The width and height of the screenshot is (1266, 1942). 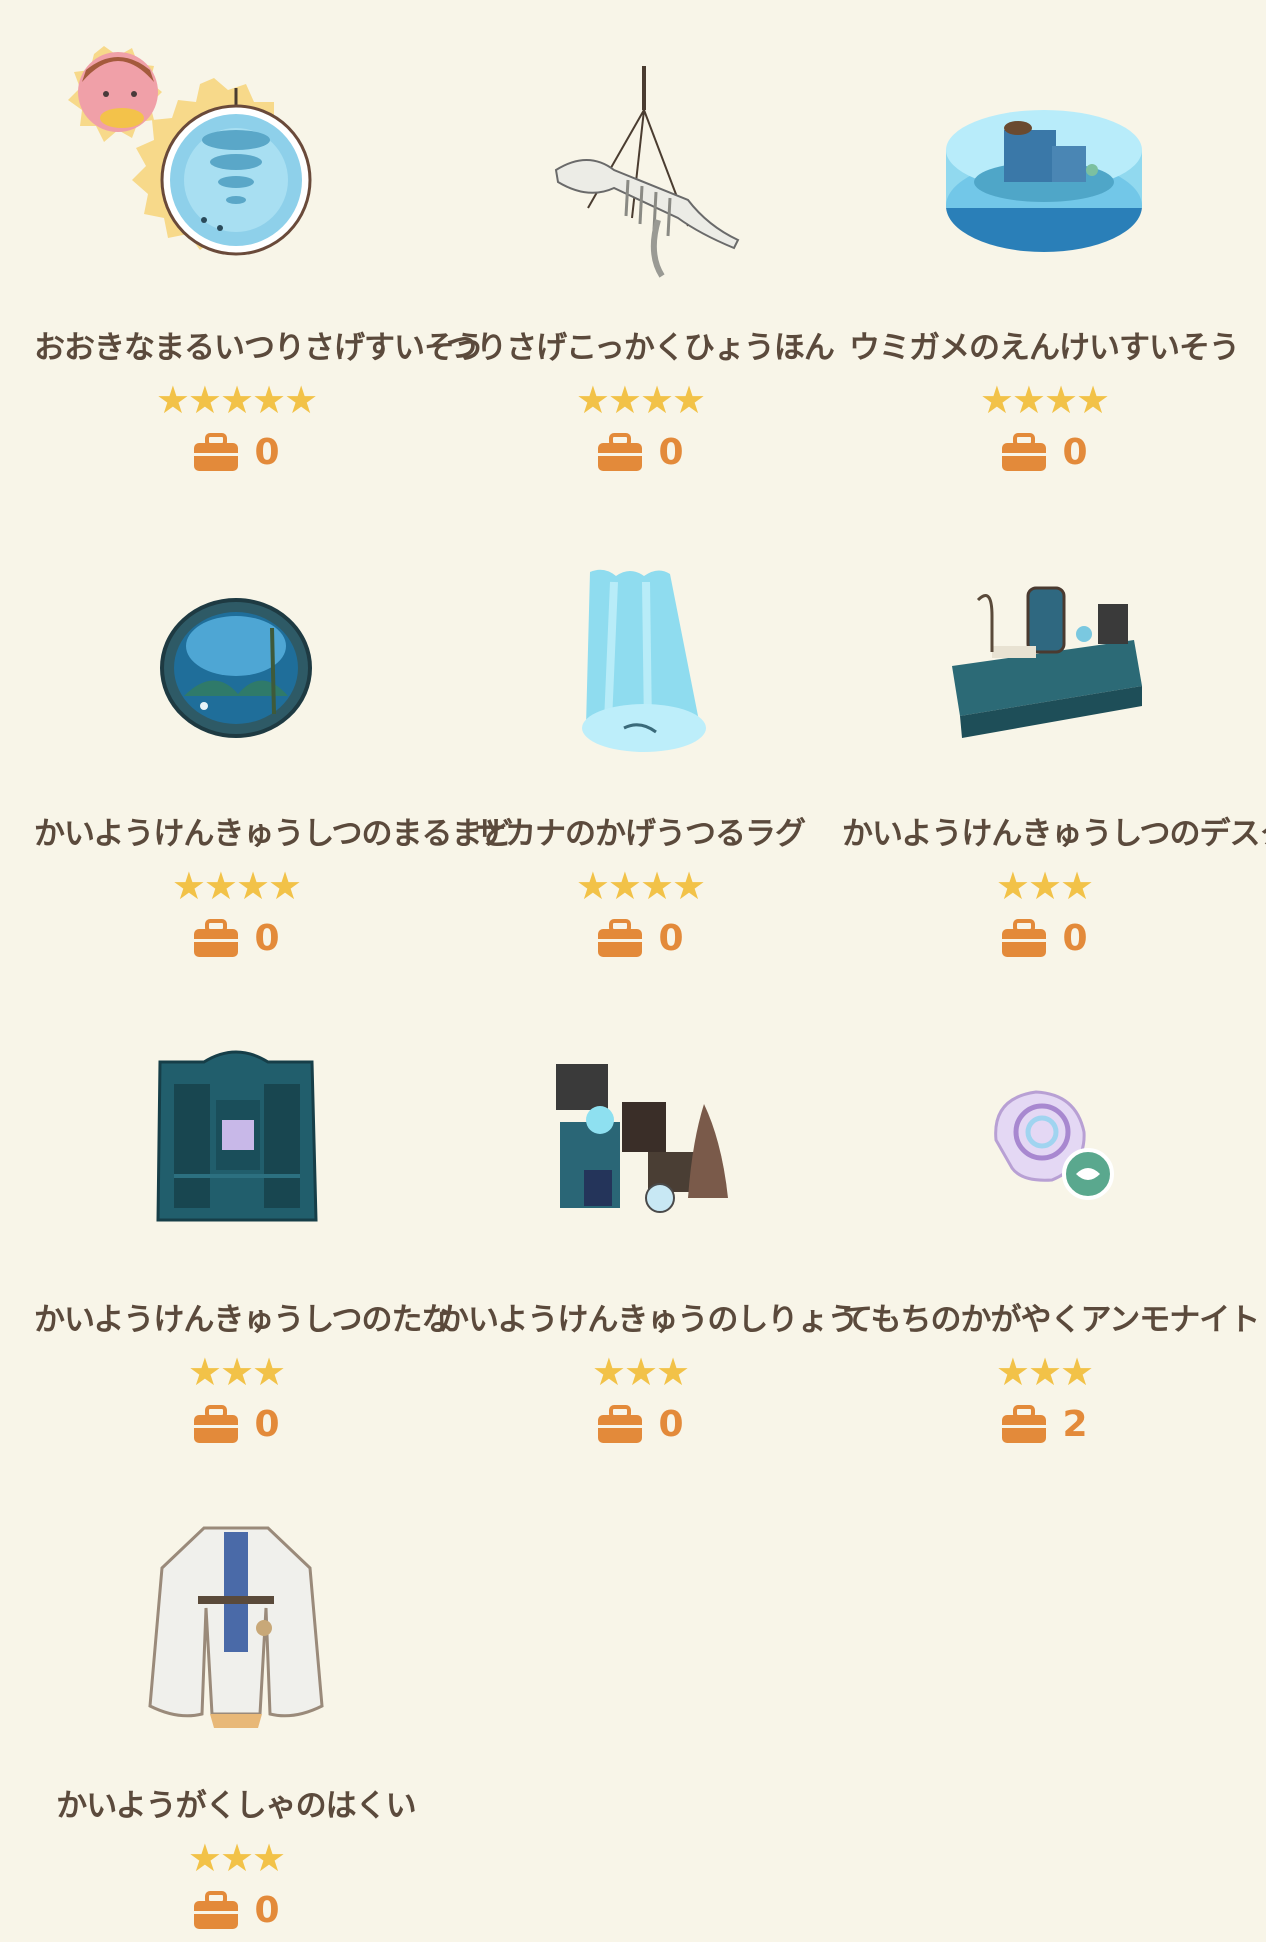 I want to click on item-name: かいようけんきゅうしつのたな, so click(x=243, y=1320).